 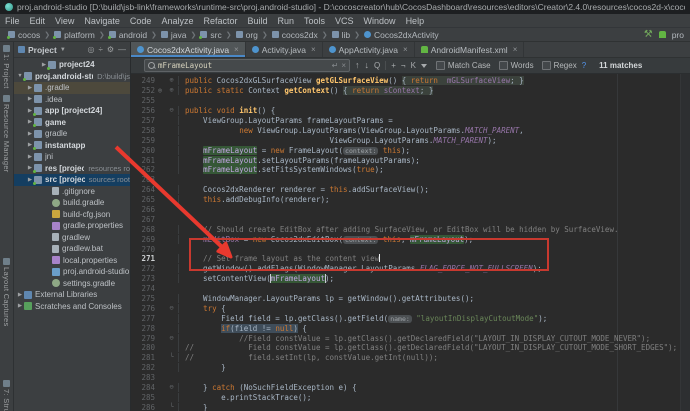 What do you see at coordinates (177, 21) in the screenshot?
I see `menu-item-analyze: Analyze` at bounding box center [177, 21].